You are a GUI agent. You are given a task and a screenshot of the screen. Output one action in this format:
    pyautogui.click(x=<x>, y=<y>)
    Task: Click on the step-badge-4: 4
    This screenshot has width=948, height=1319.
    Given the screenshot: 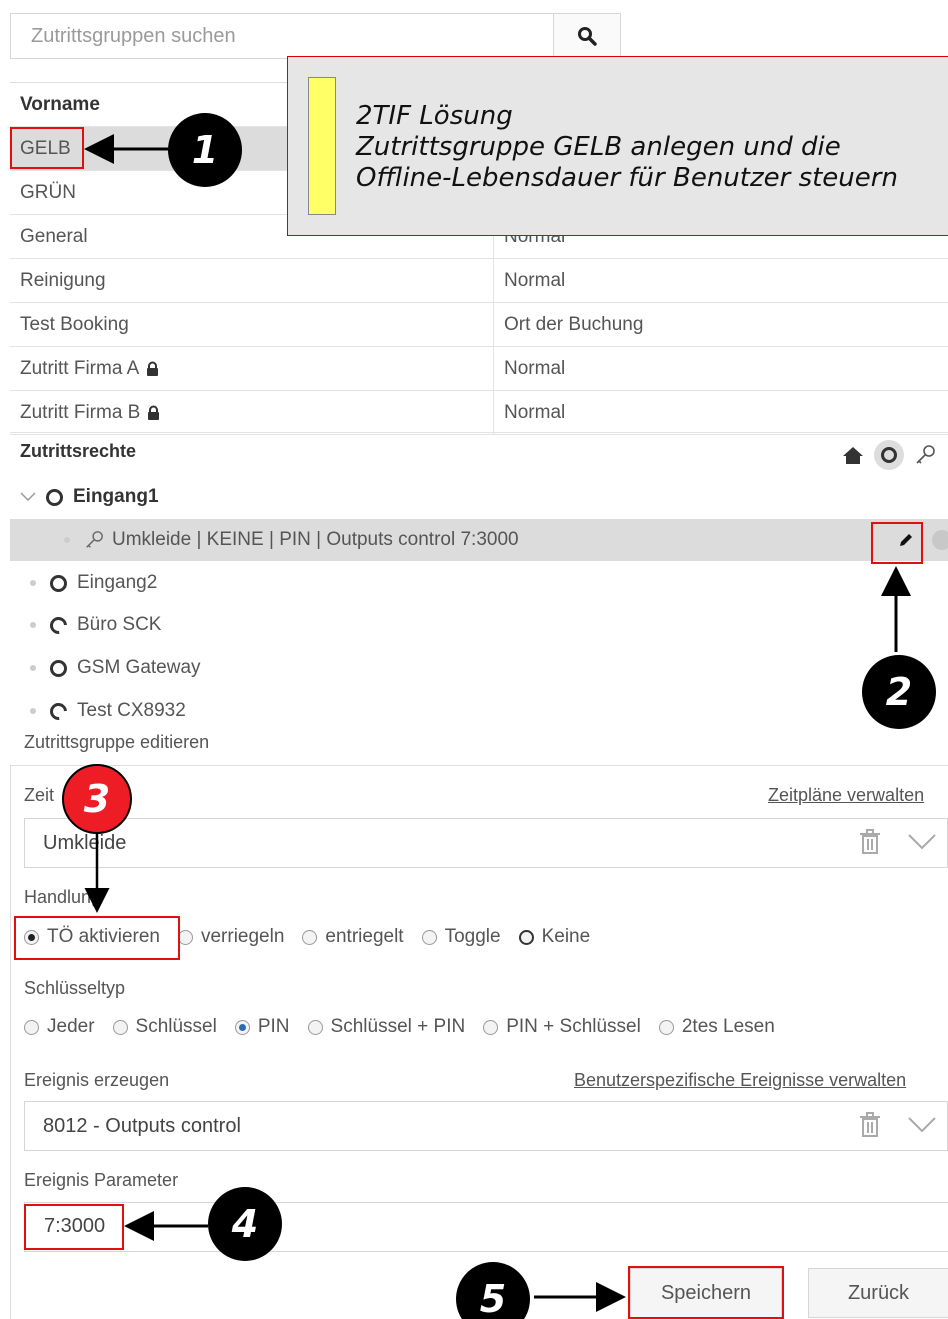 What is the action you would take?
    pyautogui.click(x=245, y=1224)
    